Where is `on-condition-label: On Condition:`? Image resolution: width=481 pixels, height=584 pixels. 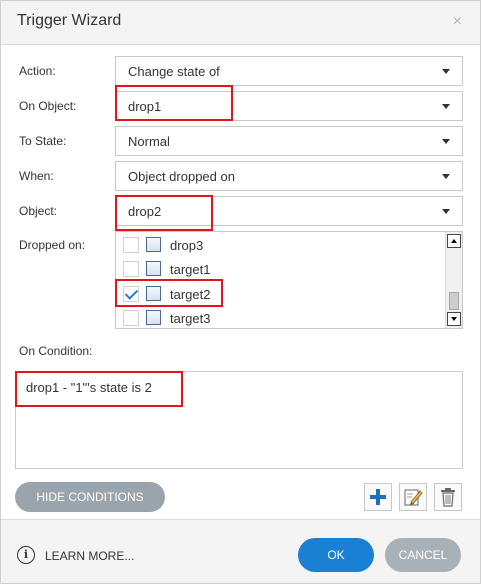
on-condition-label: On Condition: is located at coordinates (56, 351).